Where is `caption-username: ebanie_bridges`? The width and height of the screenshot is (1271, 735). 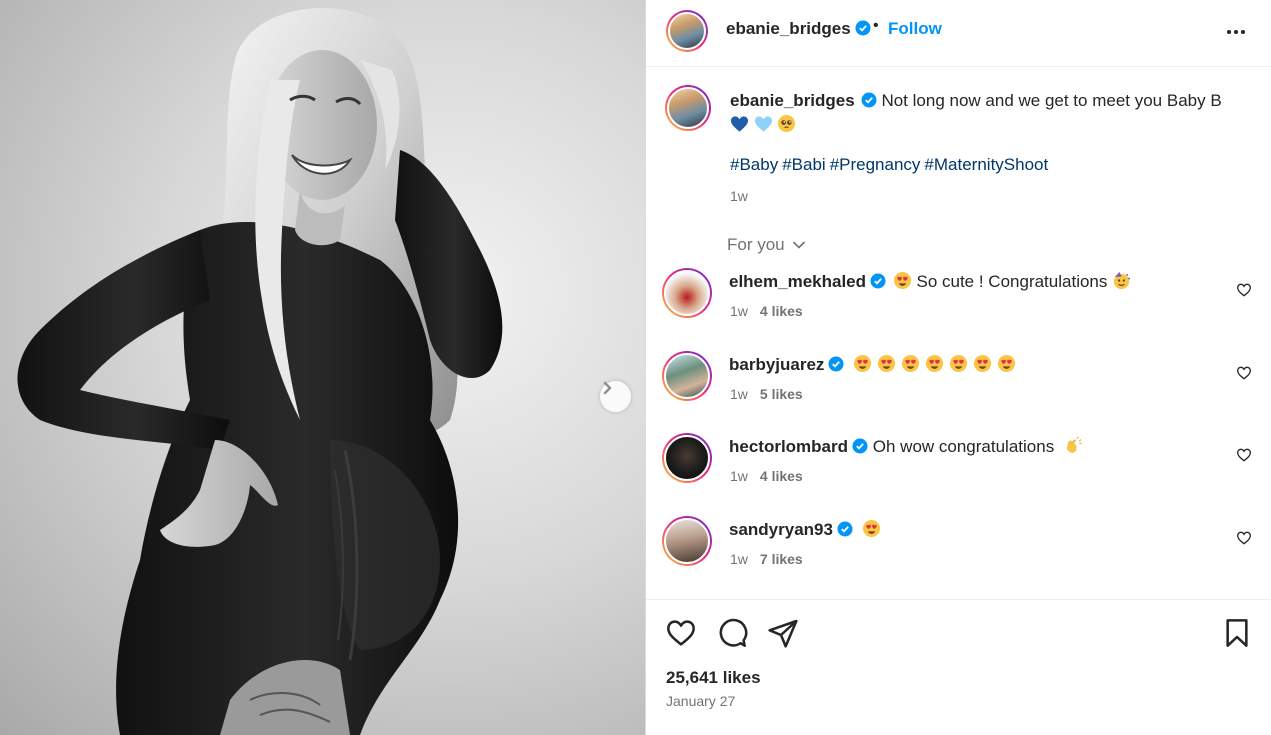
caption-username: ebanie_bridges is located at coordinates (792, 100).